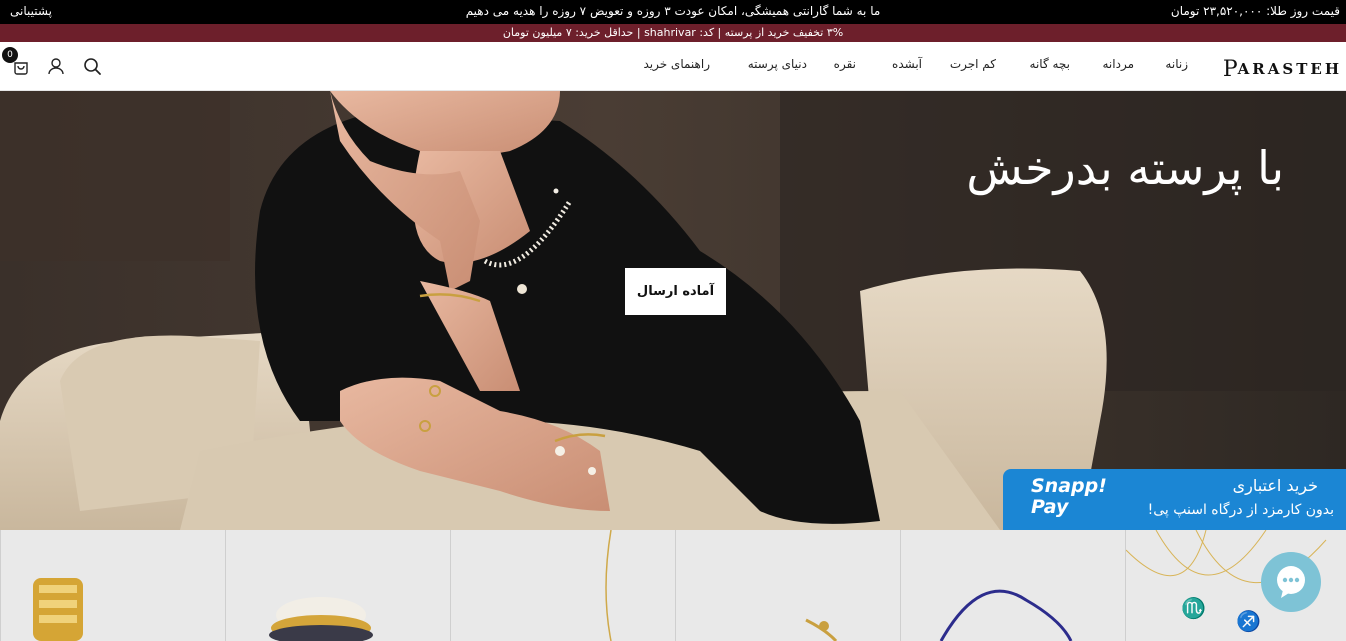 The image size is (1346, 641). What do you see at coordinates (10, 55) in the screenshot?
I see `cart-count-badge: 0` at bounding box center [10, 55].